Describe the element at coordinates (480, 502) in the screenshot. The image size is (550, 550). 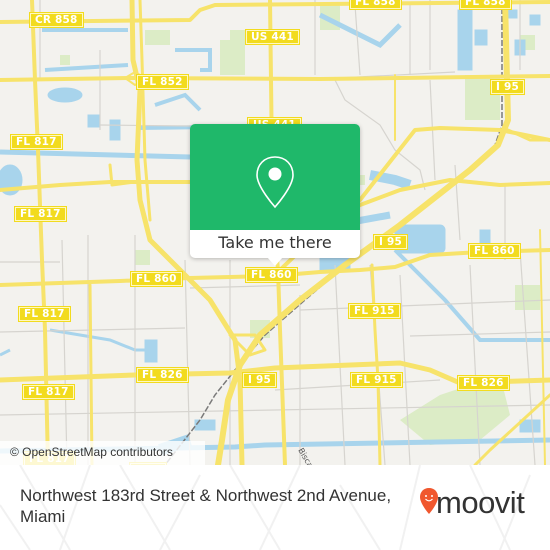
I see `moovit-logo-text: moovit` at that location.